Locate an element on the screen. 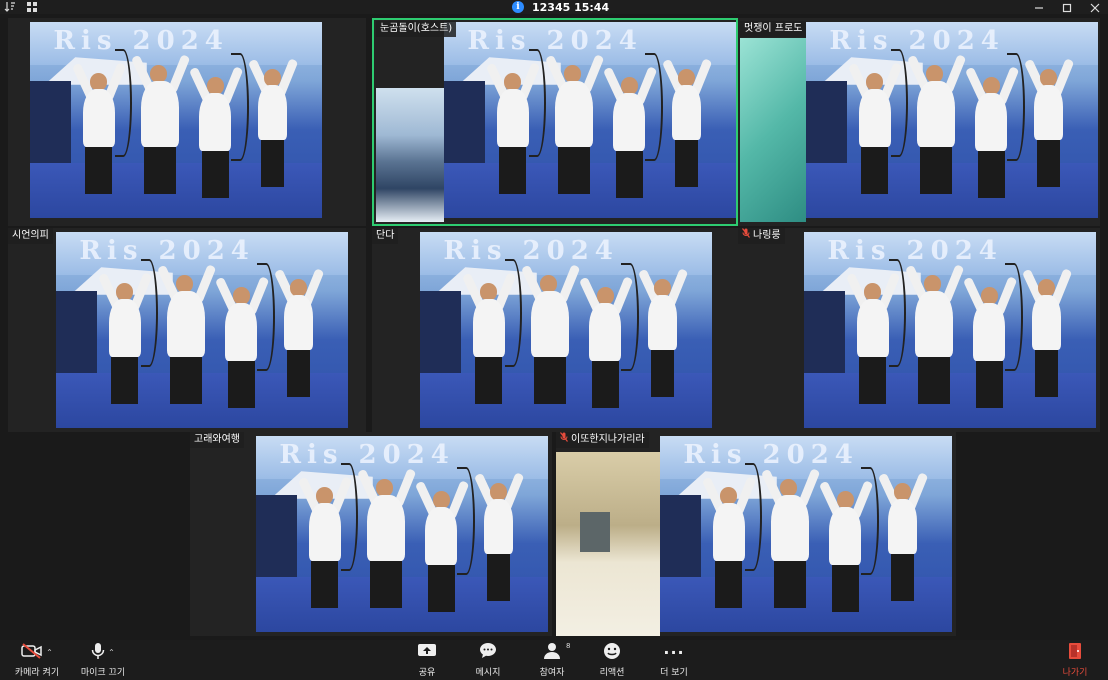  info-icon: i is located at coordinates (518, 7).